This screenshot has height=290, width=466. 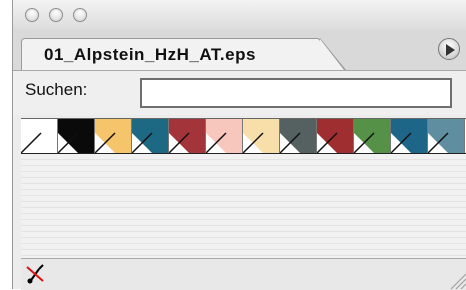 I want to click on tab-strip: 01_Alpstein_HzH_AT.eps, so click(x=239, y=50).